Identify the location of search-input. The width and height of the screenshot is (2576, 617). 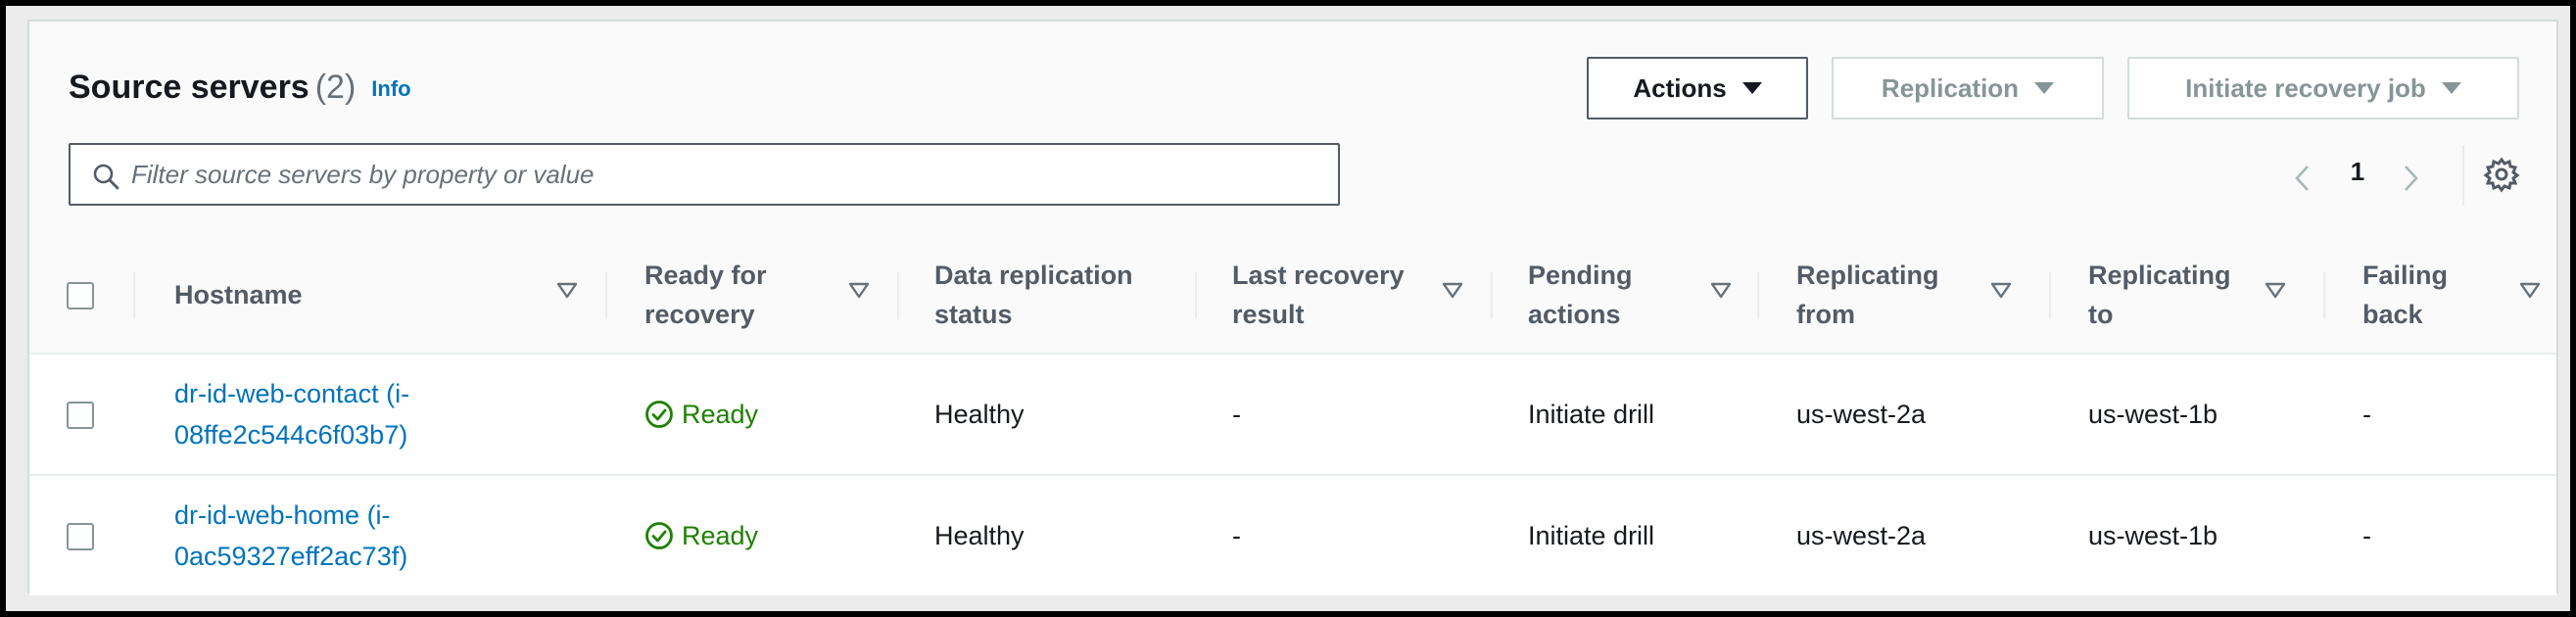
(719, 174).